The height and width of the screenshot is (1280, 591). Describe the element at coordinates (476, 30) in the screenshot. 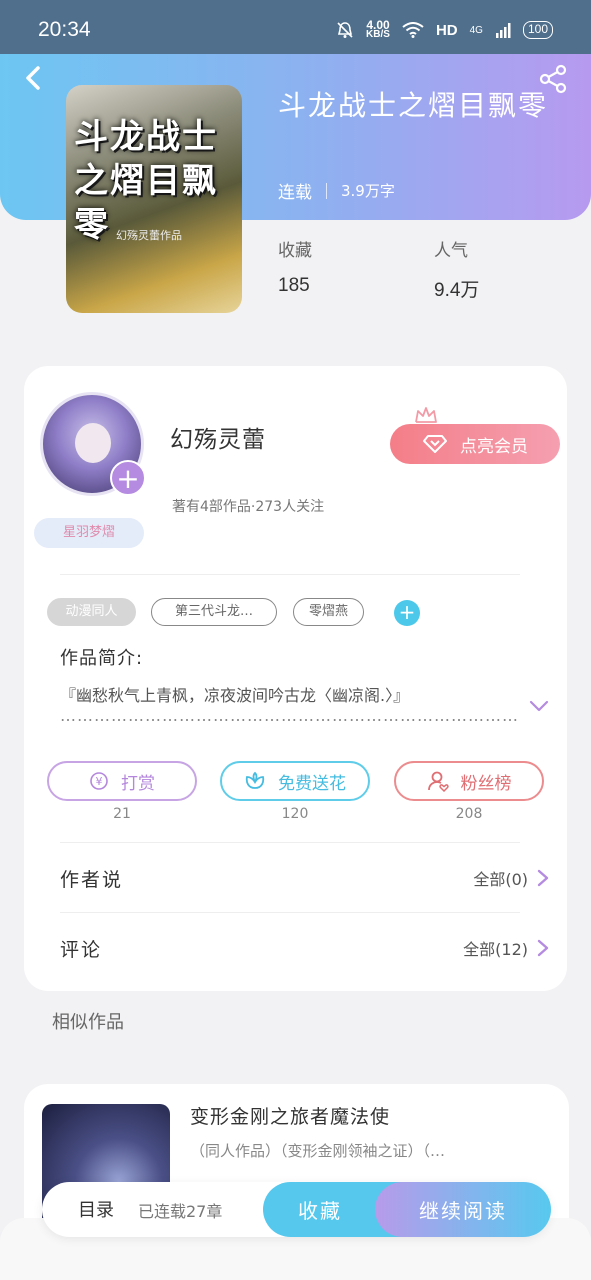

I see `signal-label: 4G` at that location.